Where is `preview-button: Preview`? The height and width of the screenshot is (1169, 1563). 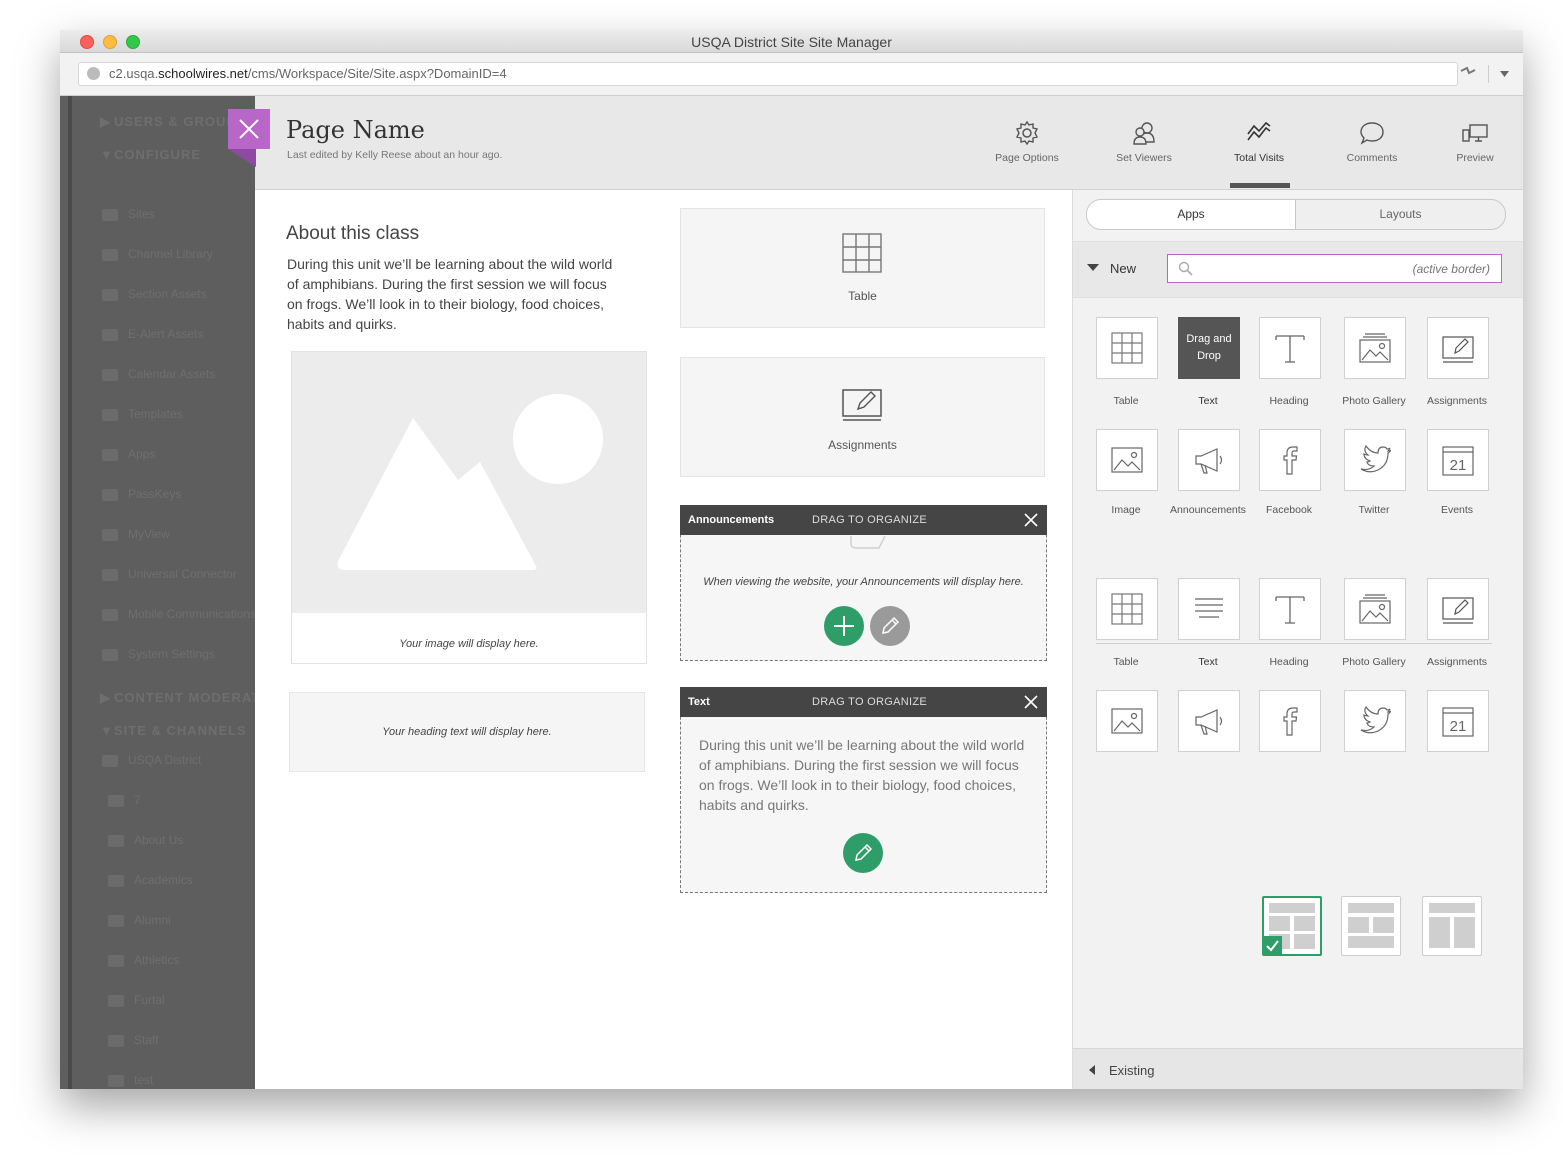
preview-button: Preview is located at coordinates (1475, 142).